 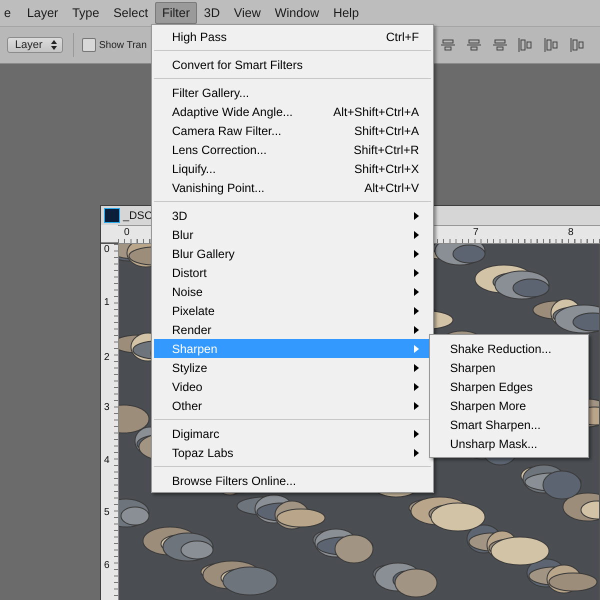 What do you see at coordinates (247, 13) in the screenshot?
I see `menu-item: View` at bounding box center [247, 13].